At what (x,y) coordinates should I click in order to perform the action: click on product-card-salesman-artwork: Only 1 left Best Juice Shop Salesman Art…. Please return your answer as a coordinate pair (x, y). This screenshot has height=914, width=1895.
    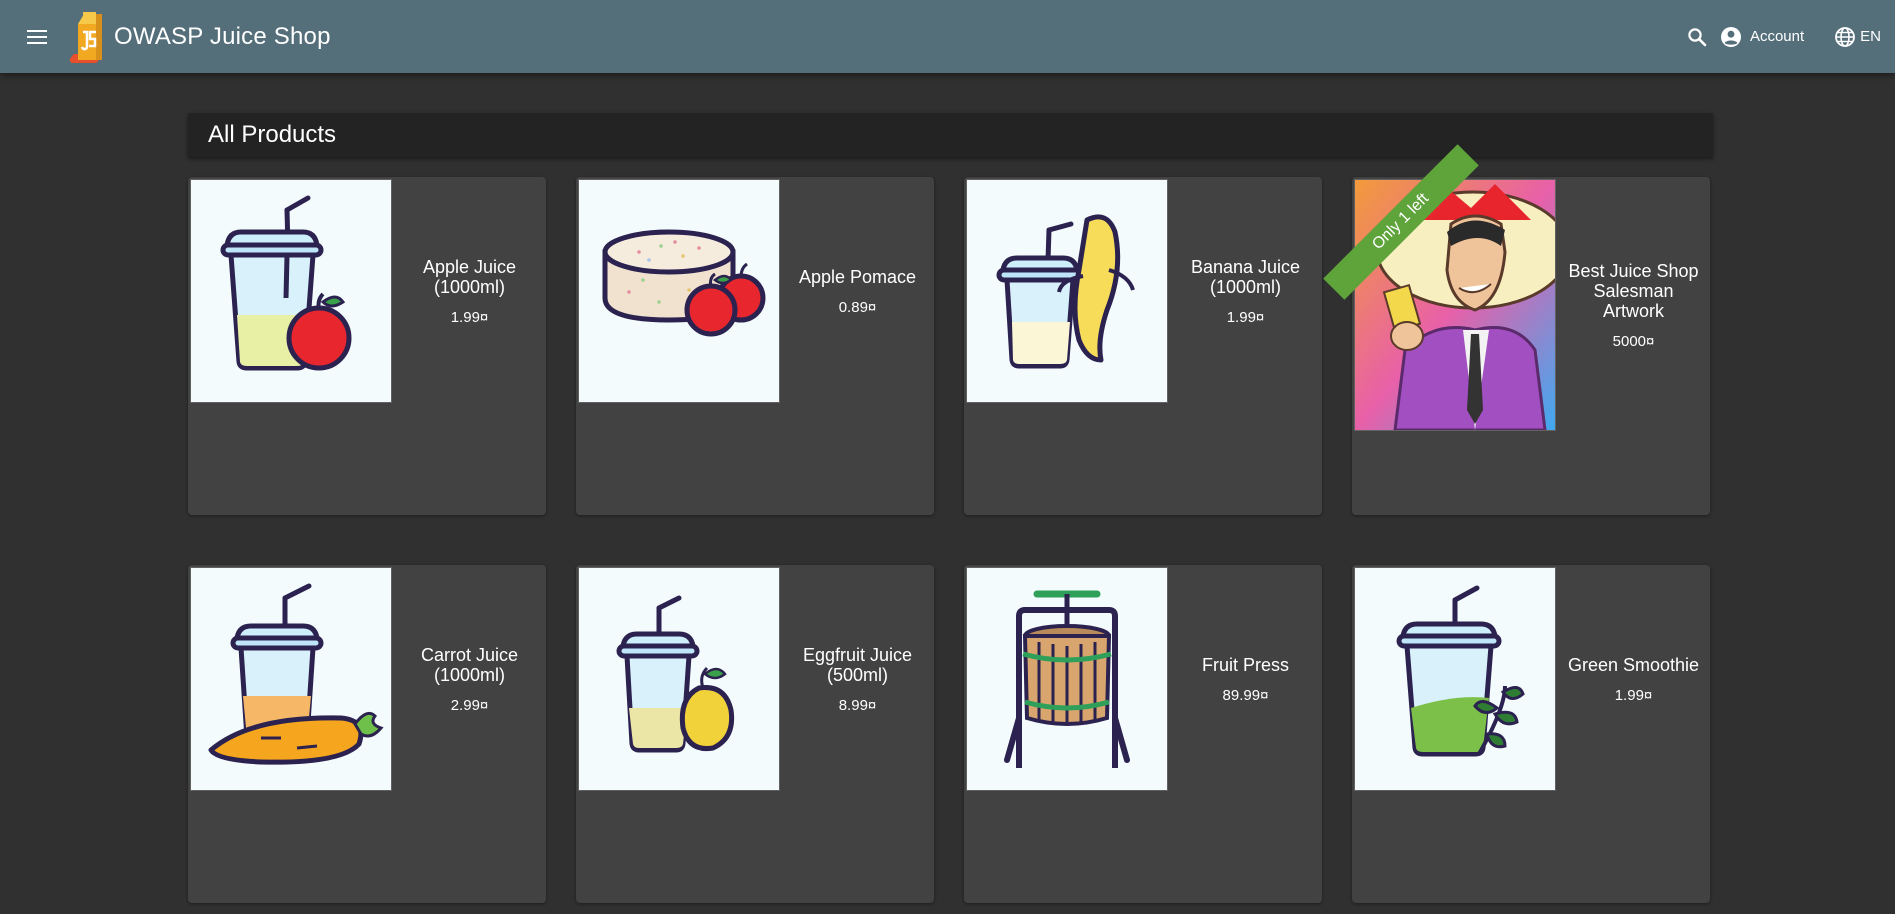
    Looking at the image, I should click on (1516, 329).